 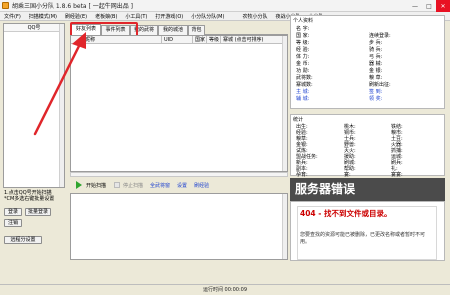 I want to click on grid-col-check, so click(x=77, y=40).